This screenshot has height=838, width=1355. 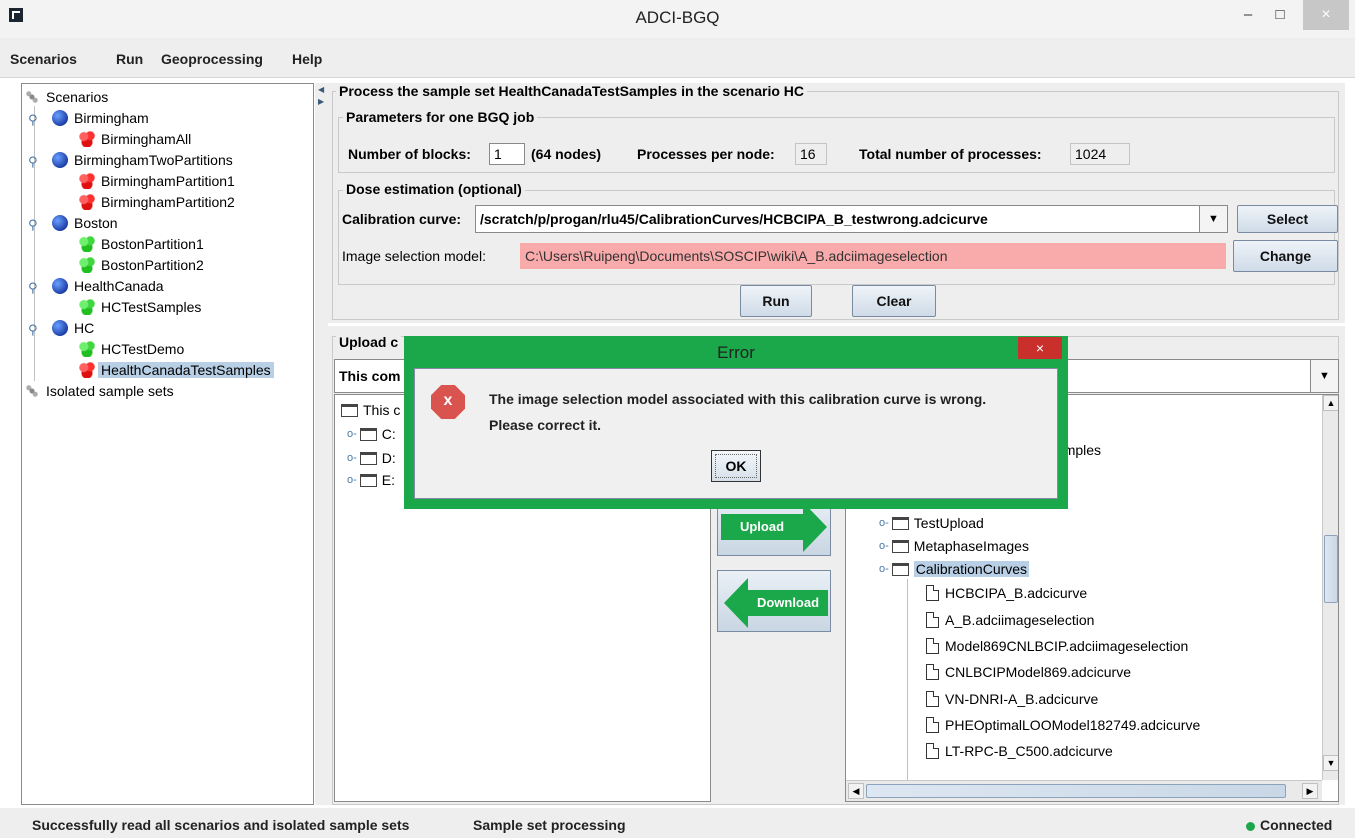 I want to click on remote-folder-node: o- MetaphaseImages, so click(x=954, y=546).